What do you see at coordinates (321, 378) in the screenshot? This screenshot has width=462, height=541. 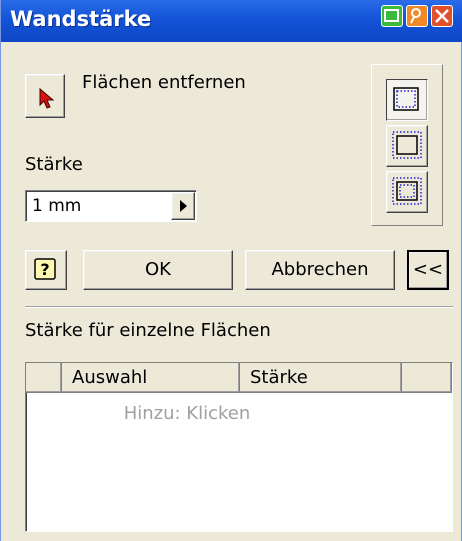 I see `table-header-thickness: Stärke` at bounding box center [321, 378].